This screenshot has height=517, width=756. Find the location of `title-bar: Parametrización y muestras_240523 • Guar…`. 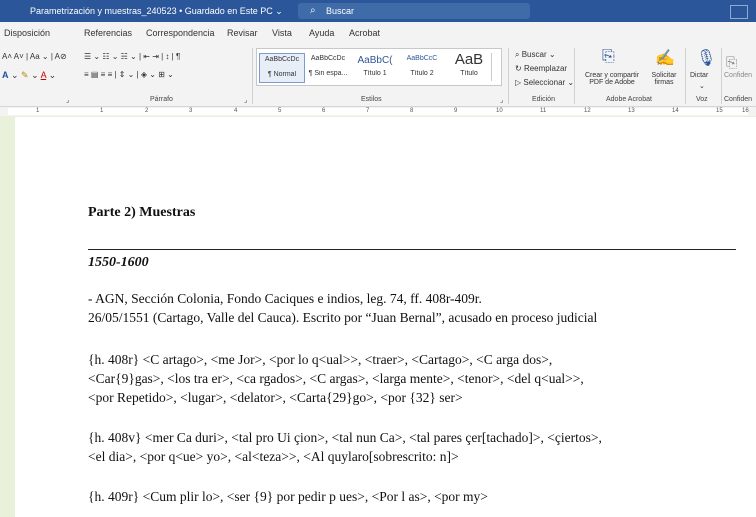

title-bar: Parametrización y muestras_240523 • Guar… is located at coordinates (378, 11).